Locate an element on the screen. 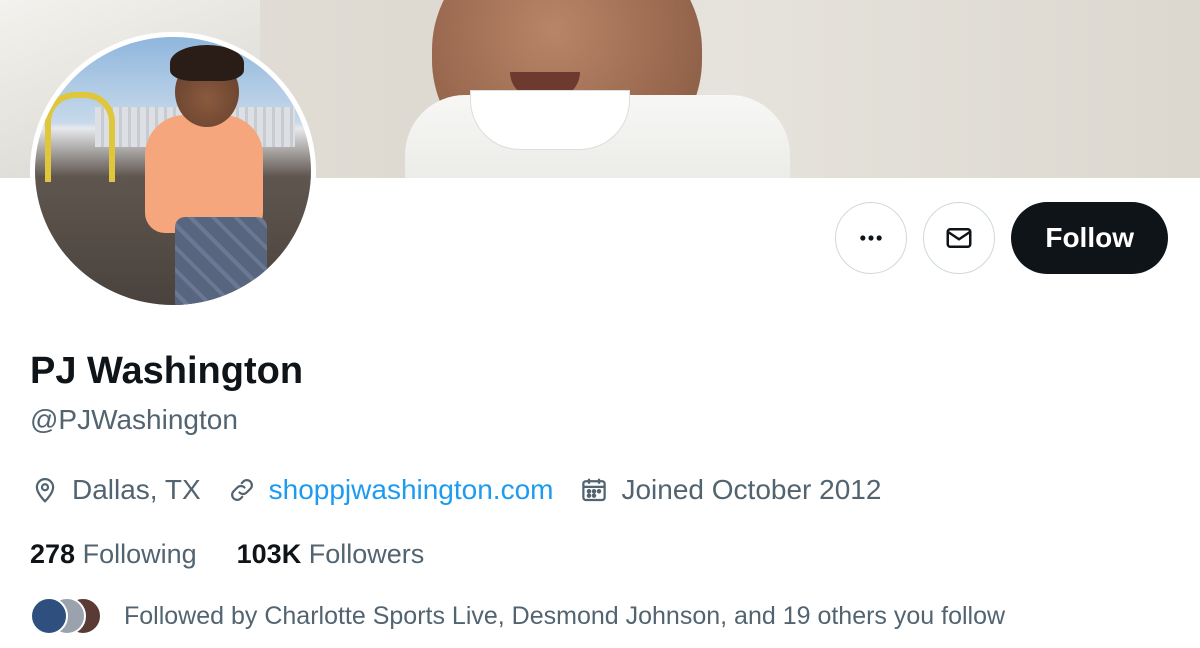 This screenshot has width=1200, height=648. avatar-kid-jacket is located at coordinates (204, 174).